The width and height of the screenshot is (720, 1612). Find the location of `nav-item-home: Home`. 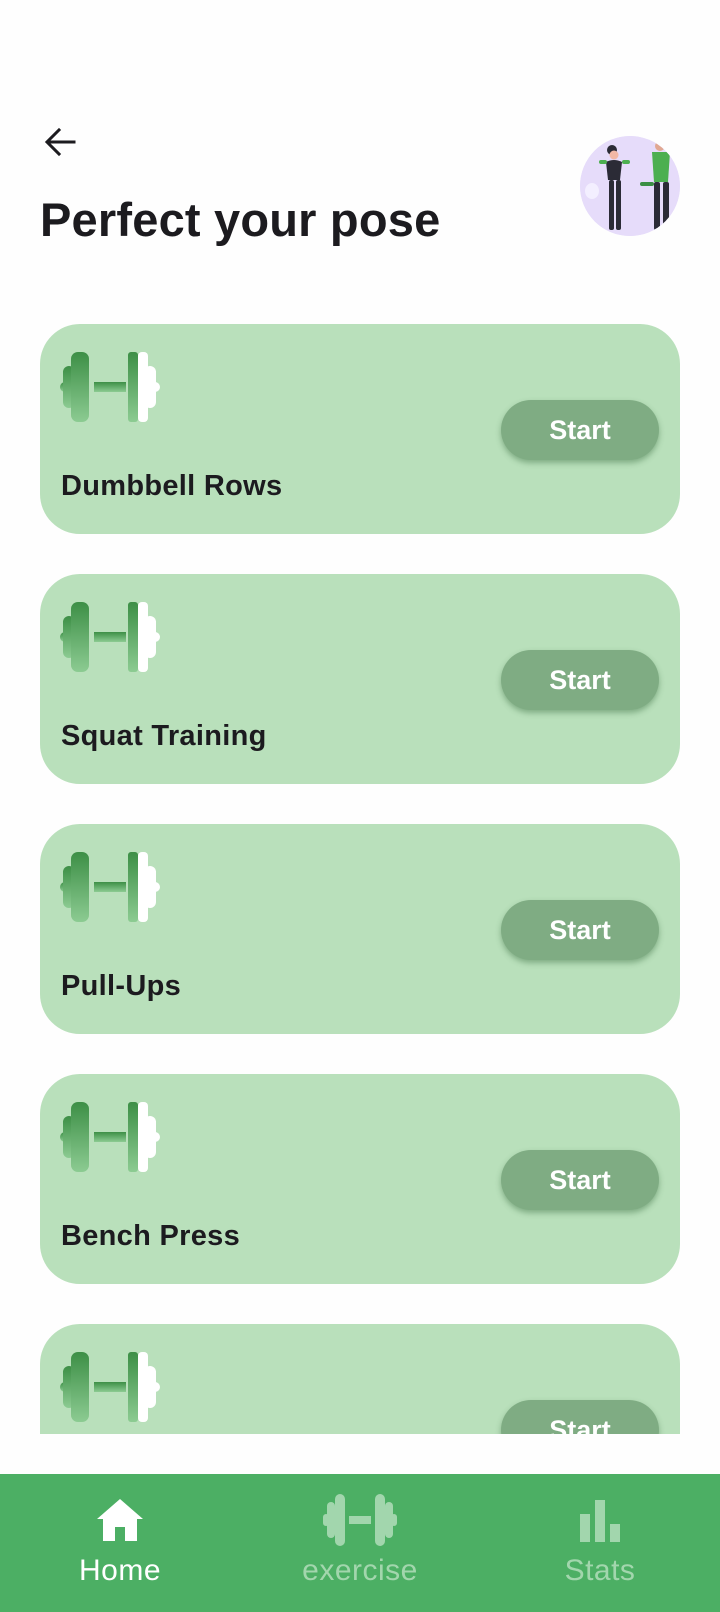

nav-item-home: Home is located at coordinates (120, 1543).